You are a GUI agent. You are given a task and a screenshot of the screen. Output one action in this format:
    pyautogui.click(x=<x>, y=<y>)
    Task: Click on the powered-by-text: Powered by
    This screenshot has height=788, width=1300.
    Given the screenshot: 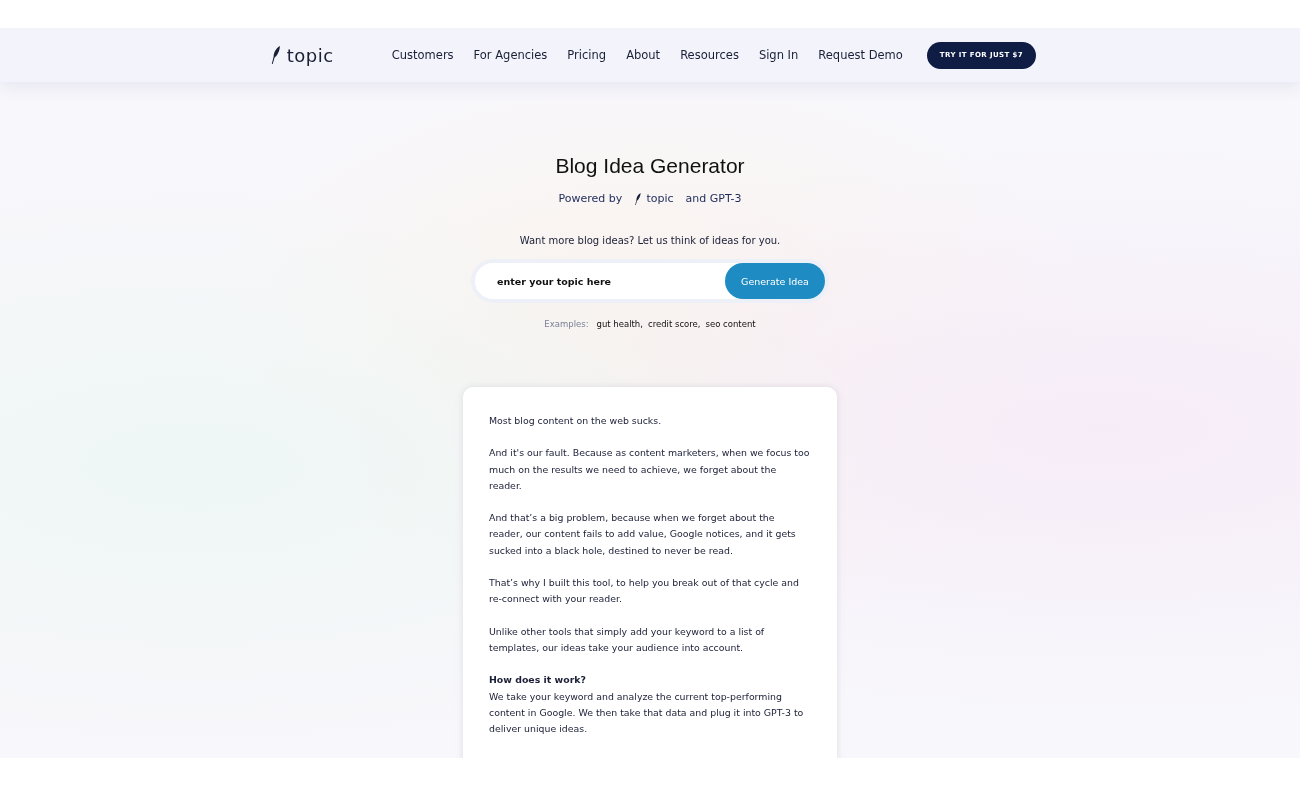 What is the action you would take?
    pyautogui.click(x=590, y=198)
    